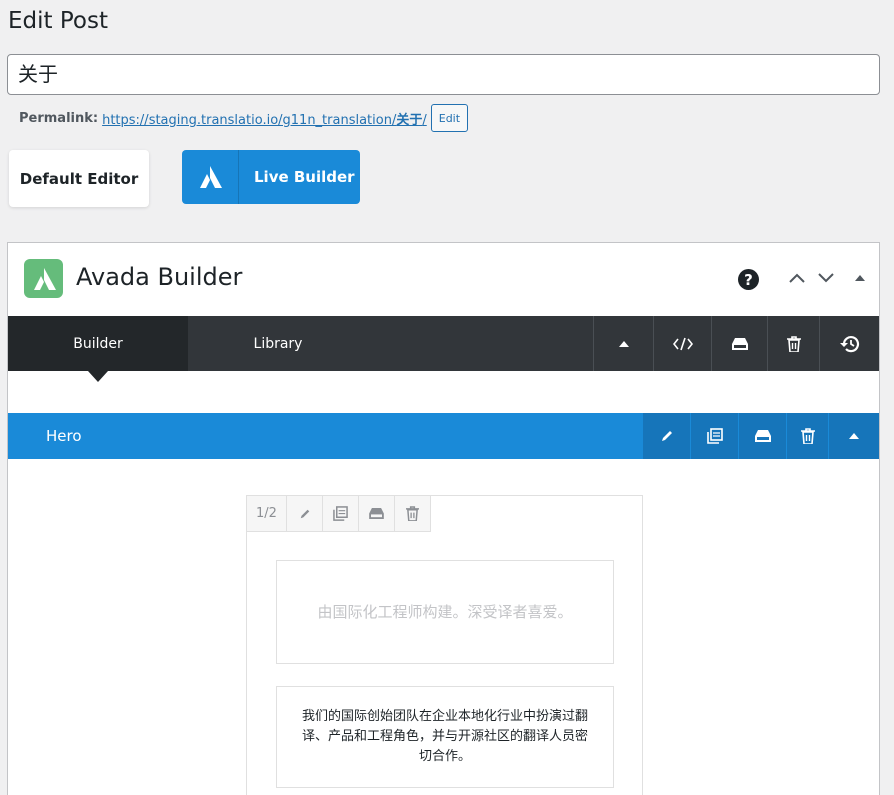  What do you see at coordinates (409, 120) in the screenshot?
I see `permalink-slug: 关于` at bounding box center [409, 120].